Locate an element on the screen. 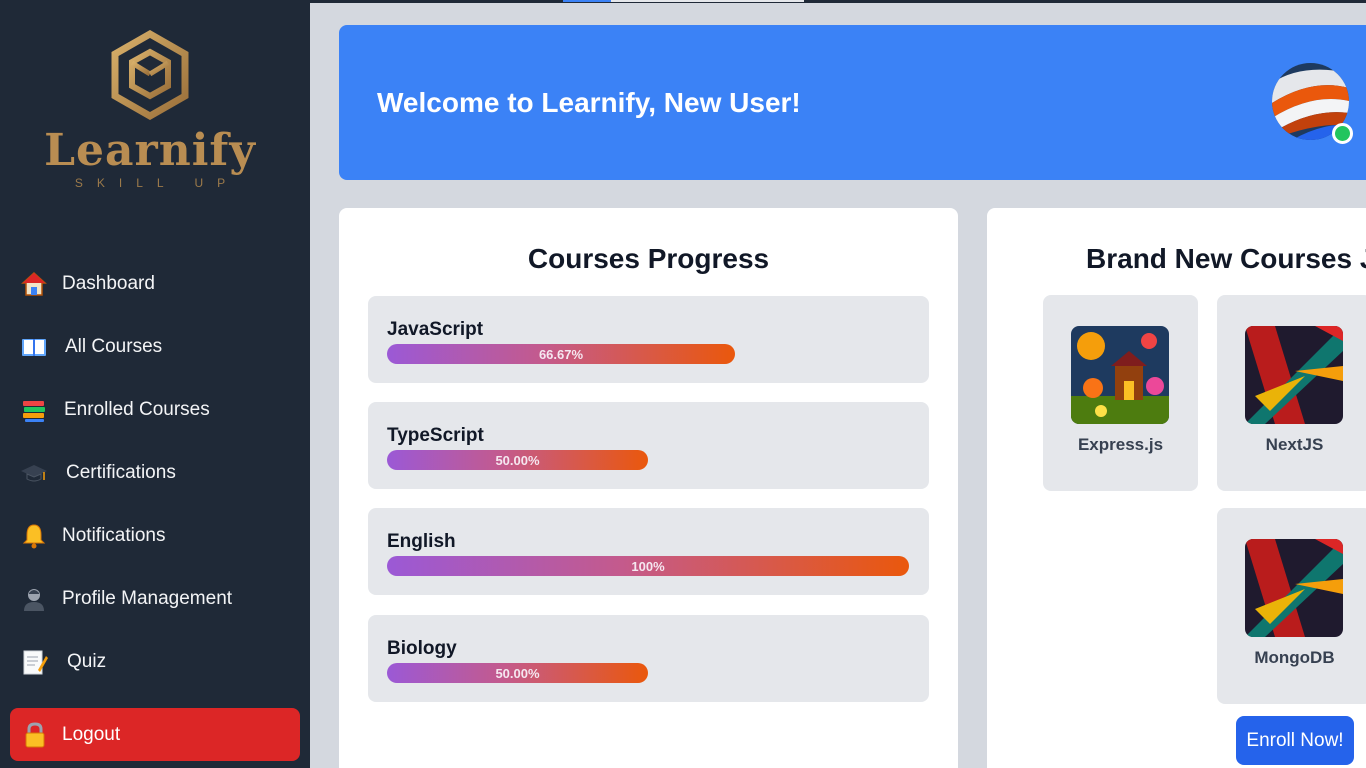 This screenshot has width=1366, height=768. logo-title: Learnify is located at coordinates (150, 150).